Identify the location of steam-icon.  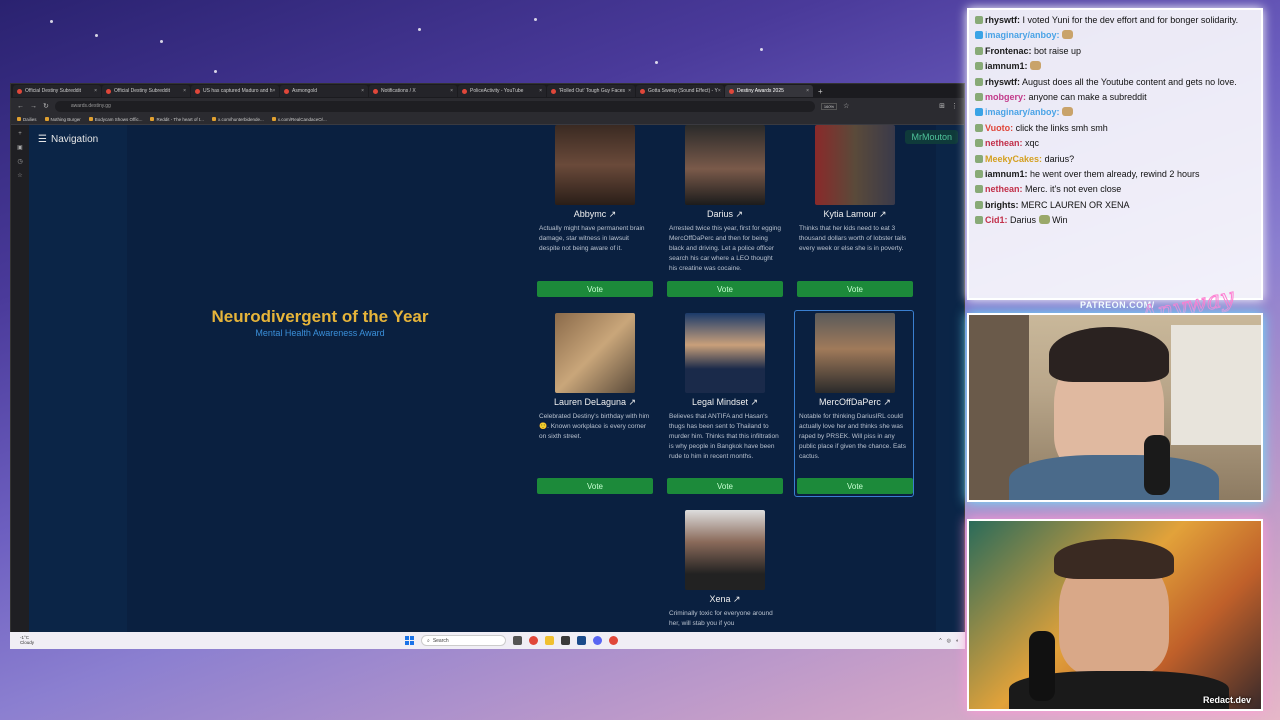
(581, 640).